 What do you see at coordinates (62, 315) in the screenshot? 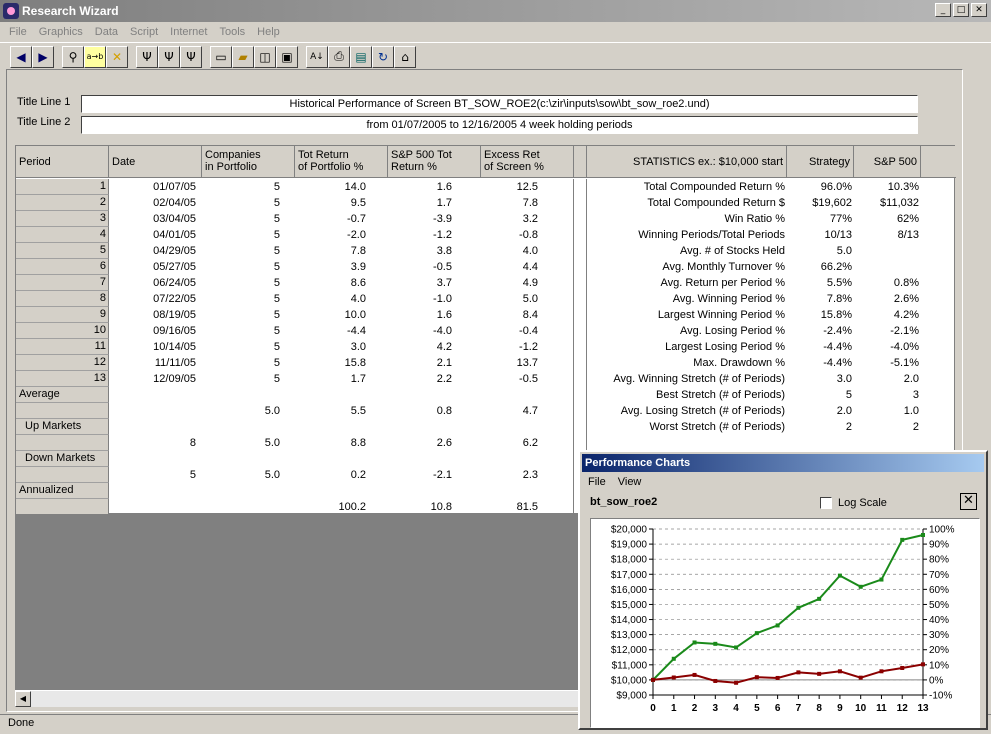
I see `period-cell: 9` at bounding box center [62, 315].